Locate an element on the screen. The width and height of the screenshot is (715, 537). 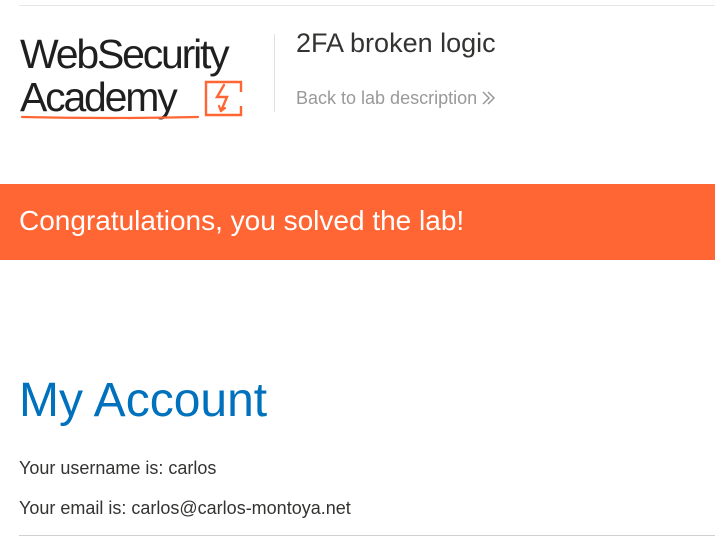
page-title: My Account is located at coordinates (143, 400).